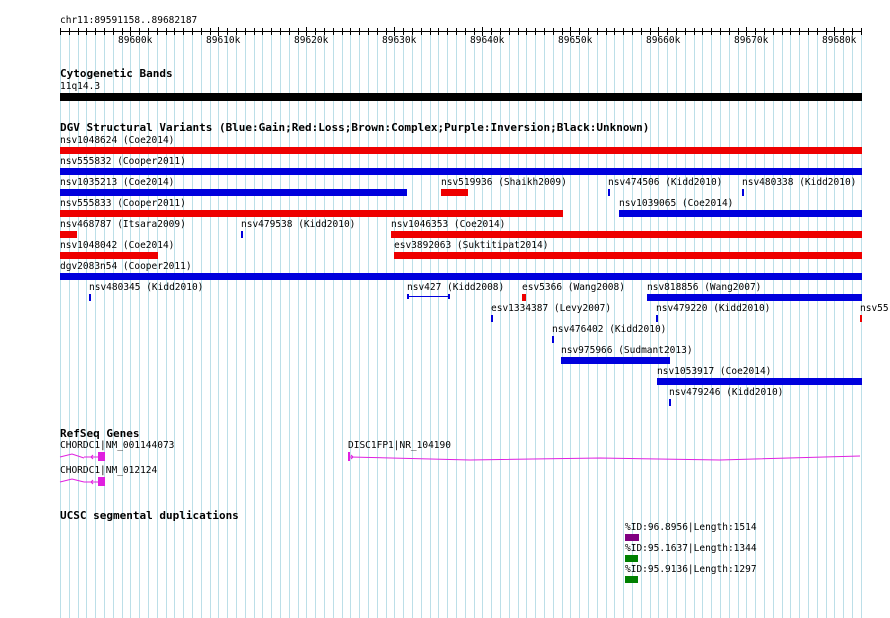  What do you see at coordinates (691, 548) in the screenshot?
I see `segdup-label: %ID:95.1637|Length:1344` at bounding box center [691, 548].